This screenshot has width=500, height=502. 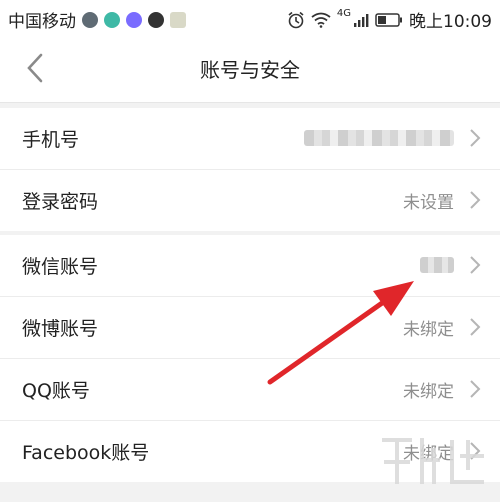 What do you see at coordinates (42, 22) in the screenshot?
I see `carrier-label: 中国移动` at bounding box center [42, 22].